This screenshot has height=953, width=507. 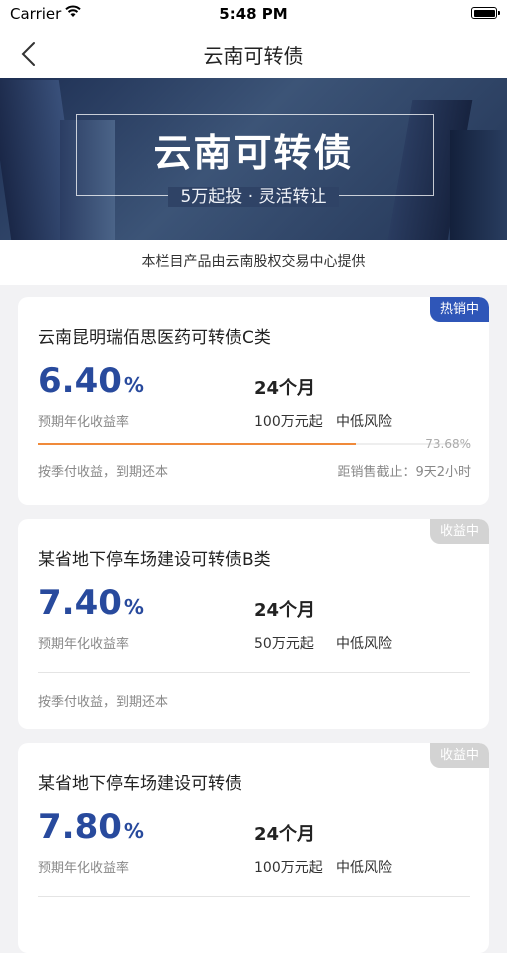 I want to click on product-name: 云南昆明瑞佰思医药可转债C类, so click(x=154, y=338).